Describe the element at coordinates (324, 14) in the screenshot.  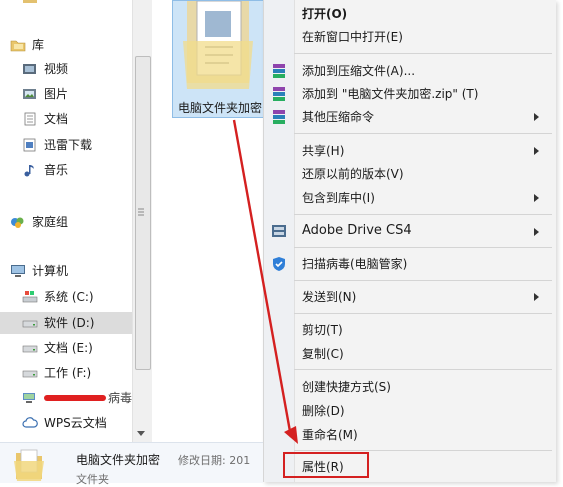
I see `menu-item-open: 打开(O)` at that location.